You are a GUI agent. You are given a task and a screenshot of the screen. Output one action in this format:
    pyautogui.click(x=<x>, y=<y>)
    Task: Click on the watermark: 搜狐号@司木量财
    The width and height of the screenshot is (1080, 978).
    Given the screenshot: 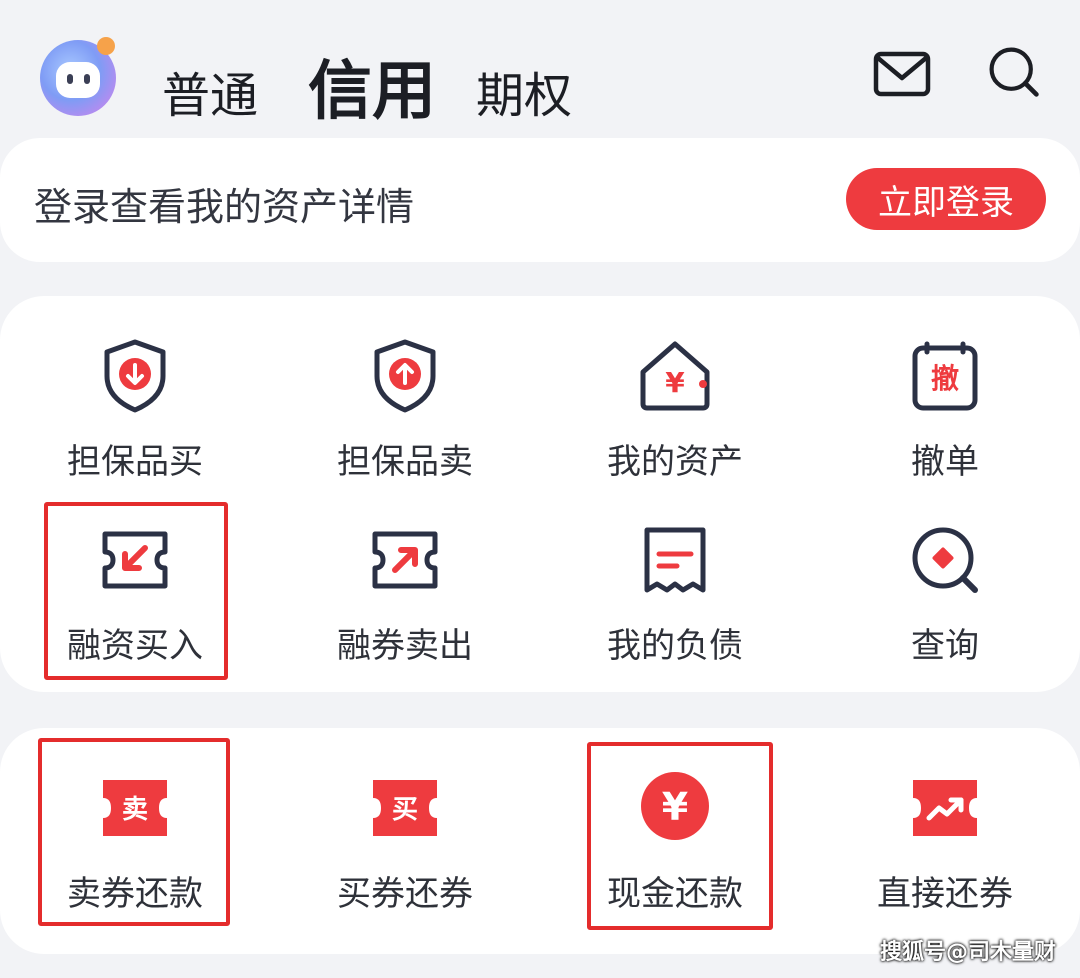 What is the action you would take?
    pyautogui.click(x=967, y=952)
    